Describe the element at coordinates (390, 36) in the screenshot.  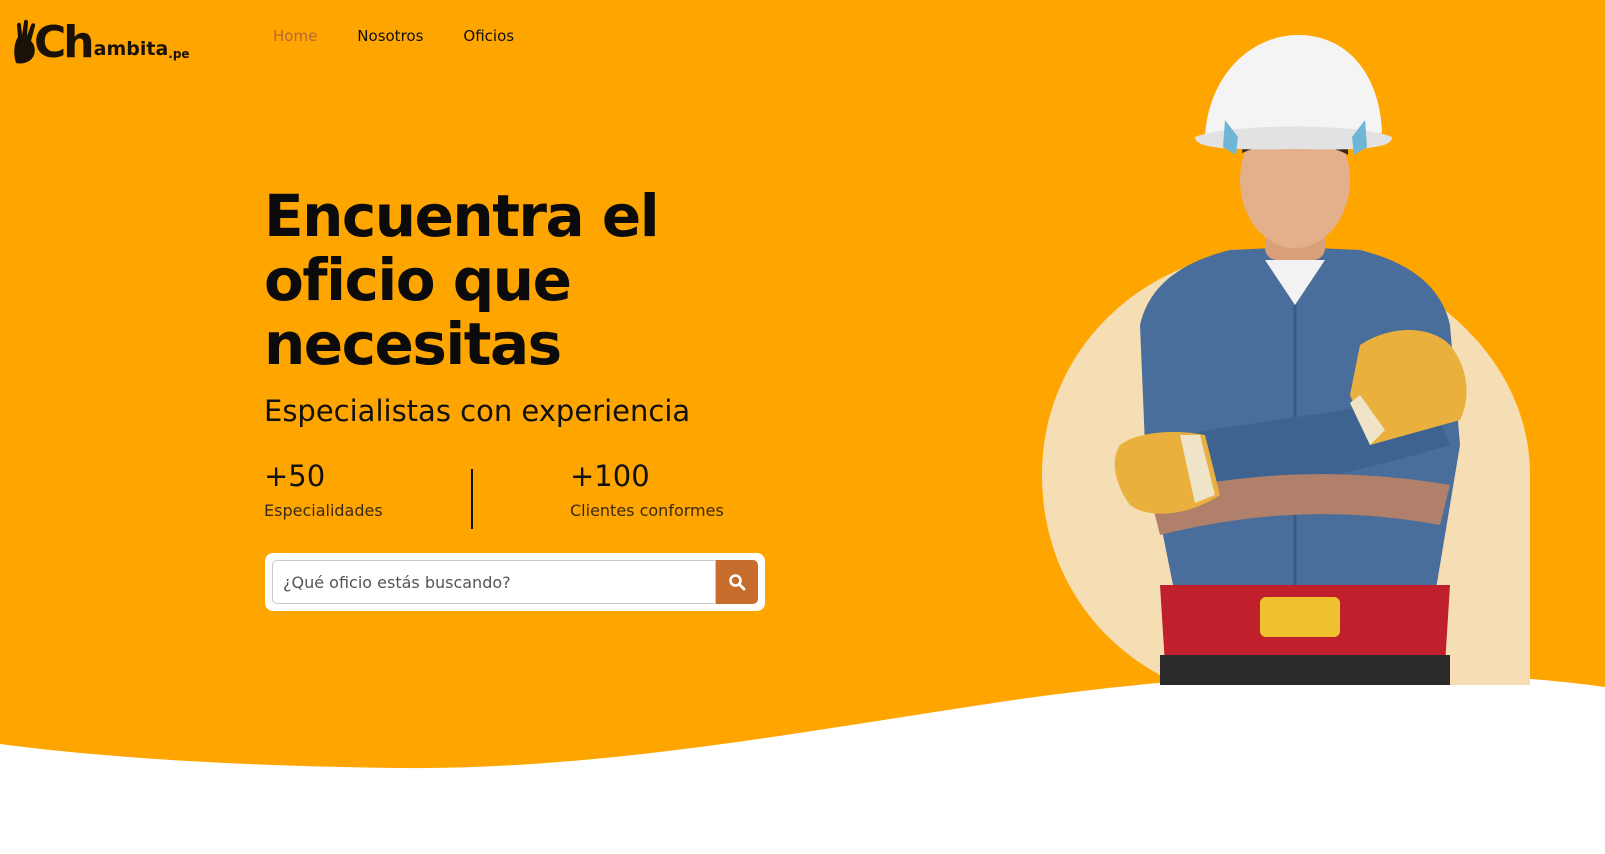
I see `nav-link-nosotros: Nosotros` at that location.